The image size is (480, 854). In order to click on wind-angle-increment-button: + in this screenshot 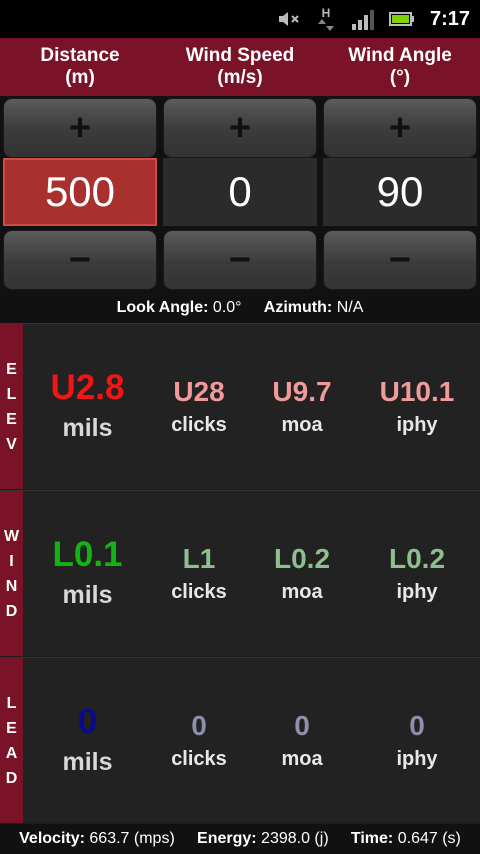, I will do `click(400, 128)`.